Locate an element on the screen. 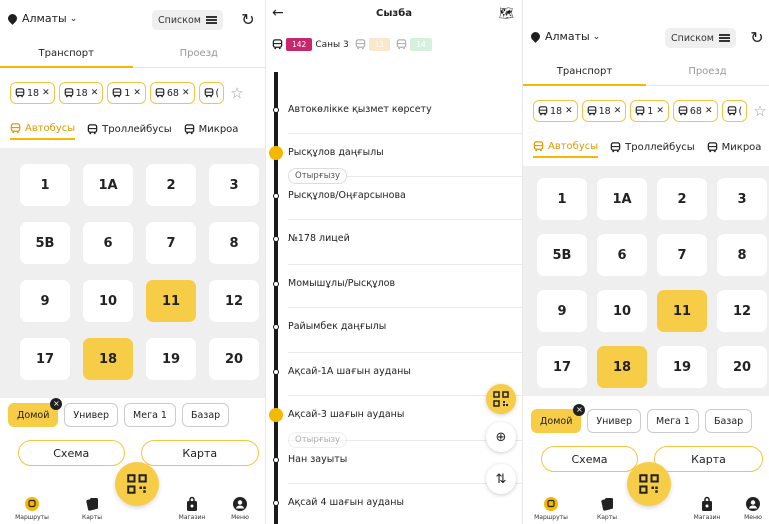  transport-type-tab: Автобусы is located at coordinates (566, 149).